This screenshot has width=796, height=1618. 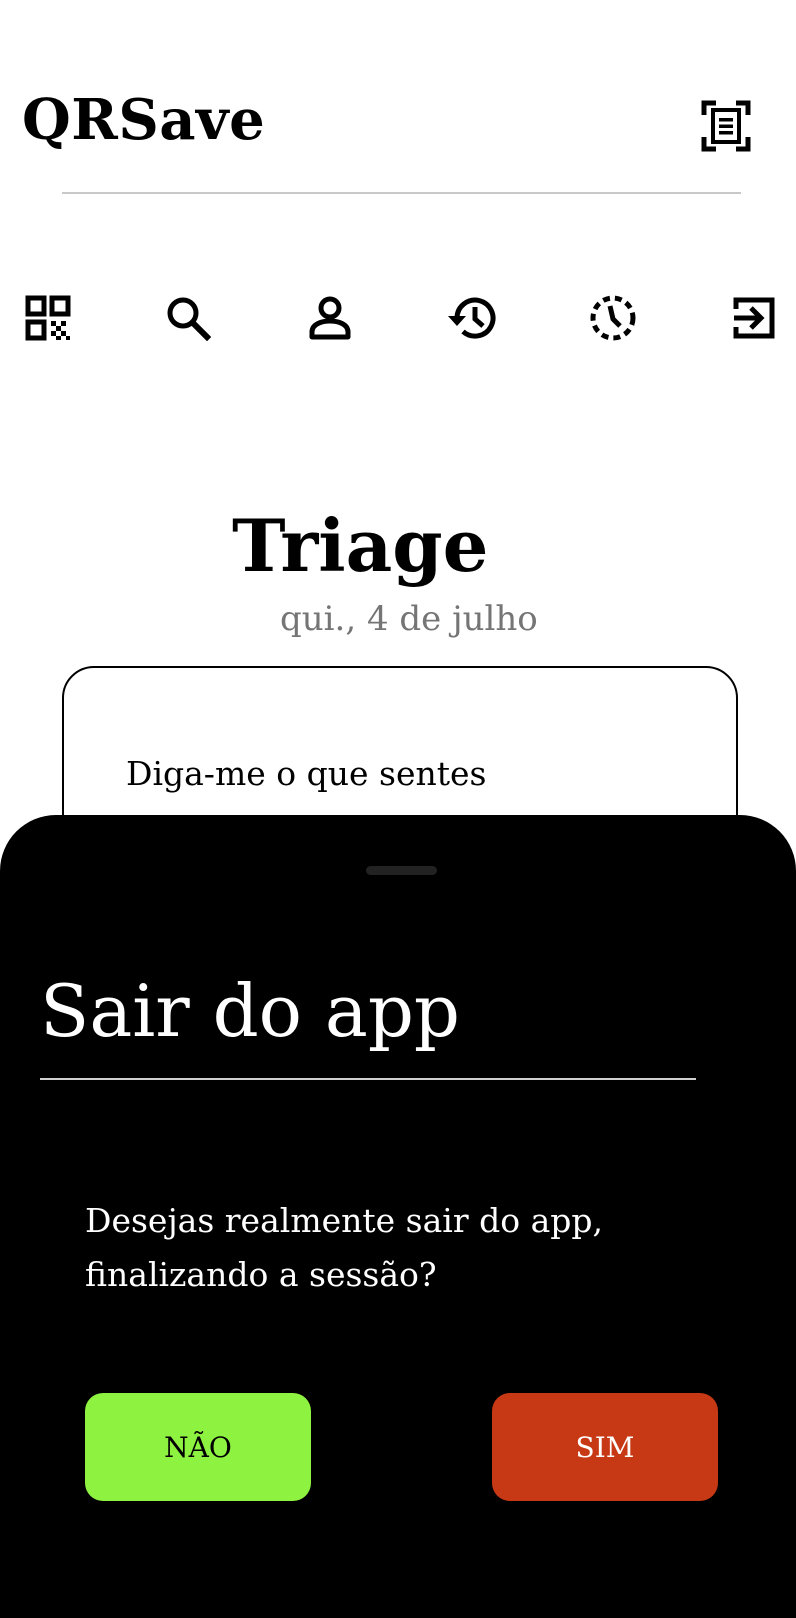 I want to click on nav-history-button, so click(x=472, y=318).